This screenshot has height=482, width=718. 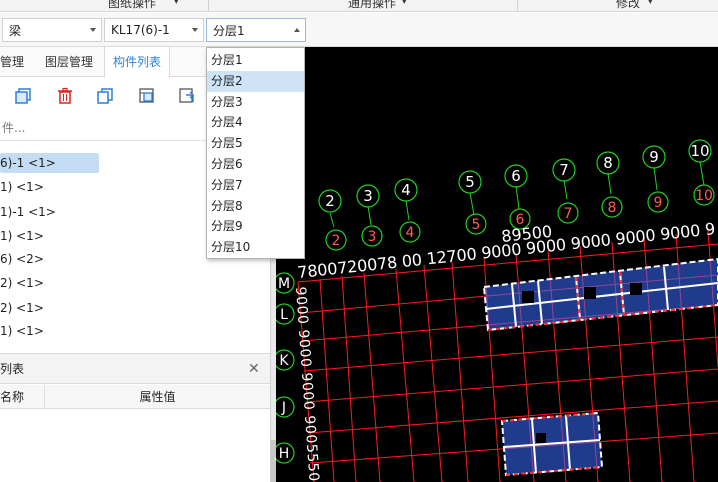 What do you see at coordinates (255, 164) in the screenshot?
I see `floor-option: 分层6` at bounding box center [255, 164].